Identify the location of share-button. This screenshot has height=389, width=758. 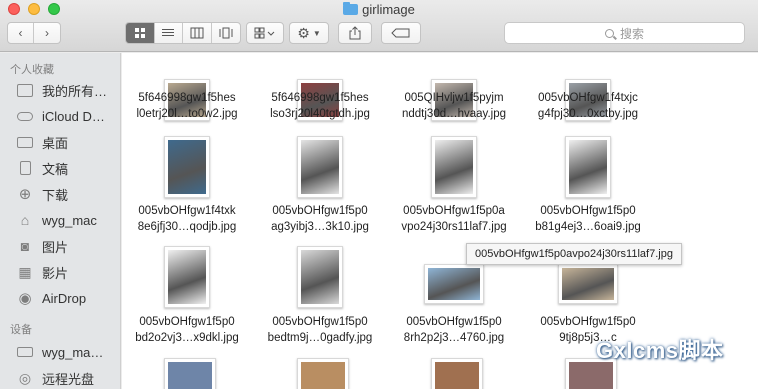
(355, 33).